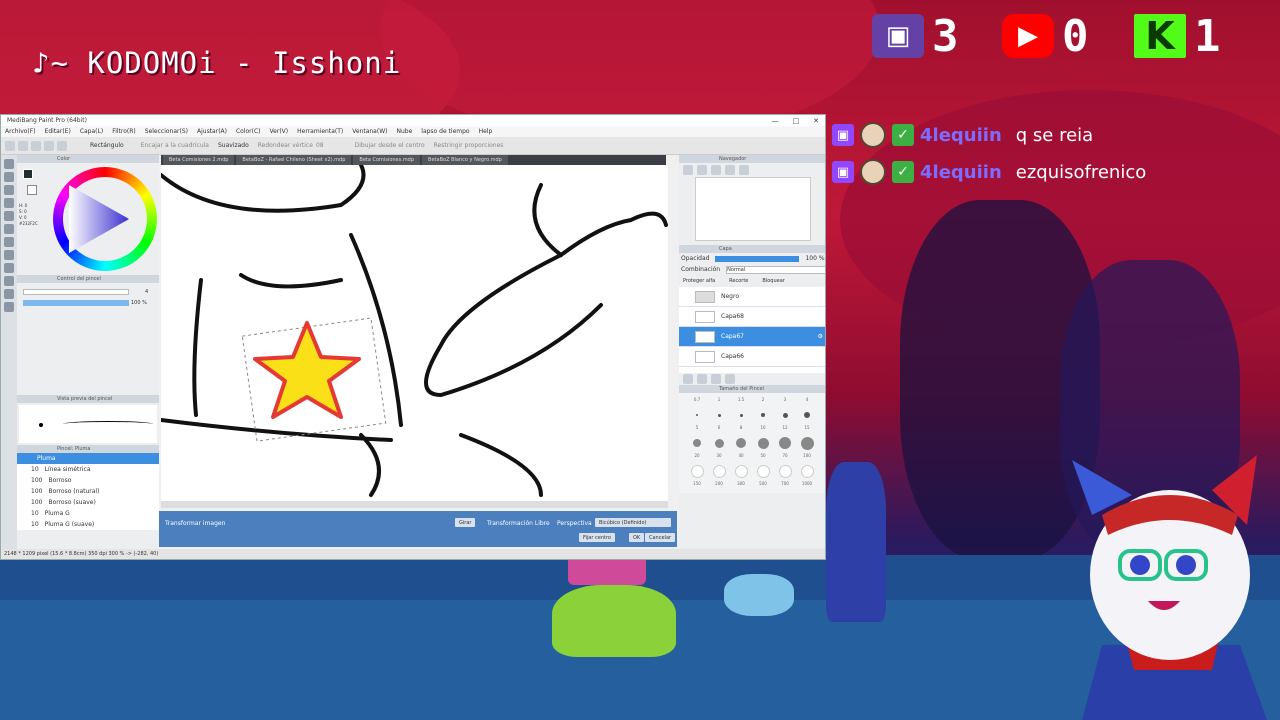 Image resolution: width=1280 pixels, height=720 pixels. Describe the element at coordinates (62, 145) in the screenshot. I see `redo-icon` at that location.